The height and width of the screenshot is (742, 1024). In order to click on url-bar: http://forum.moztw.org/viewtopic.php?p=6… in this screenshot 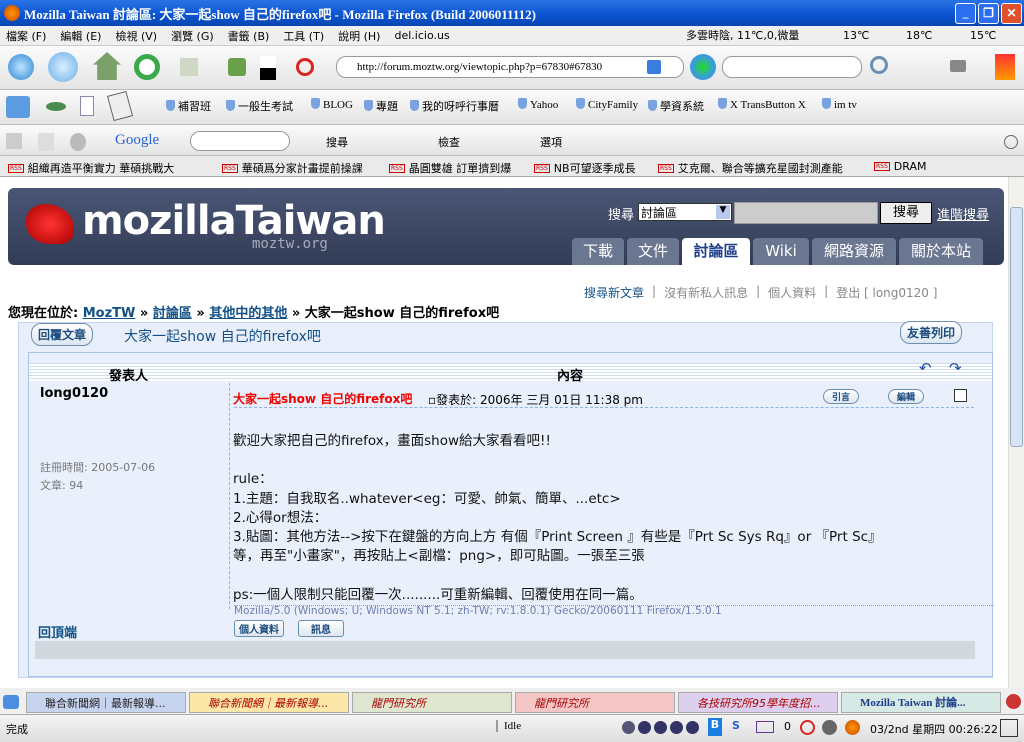, I will do `click(510, 67)`.